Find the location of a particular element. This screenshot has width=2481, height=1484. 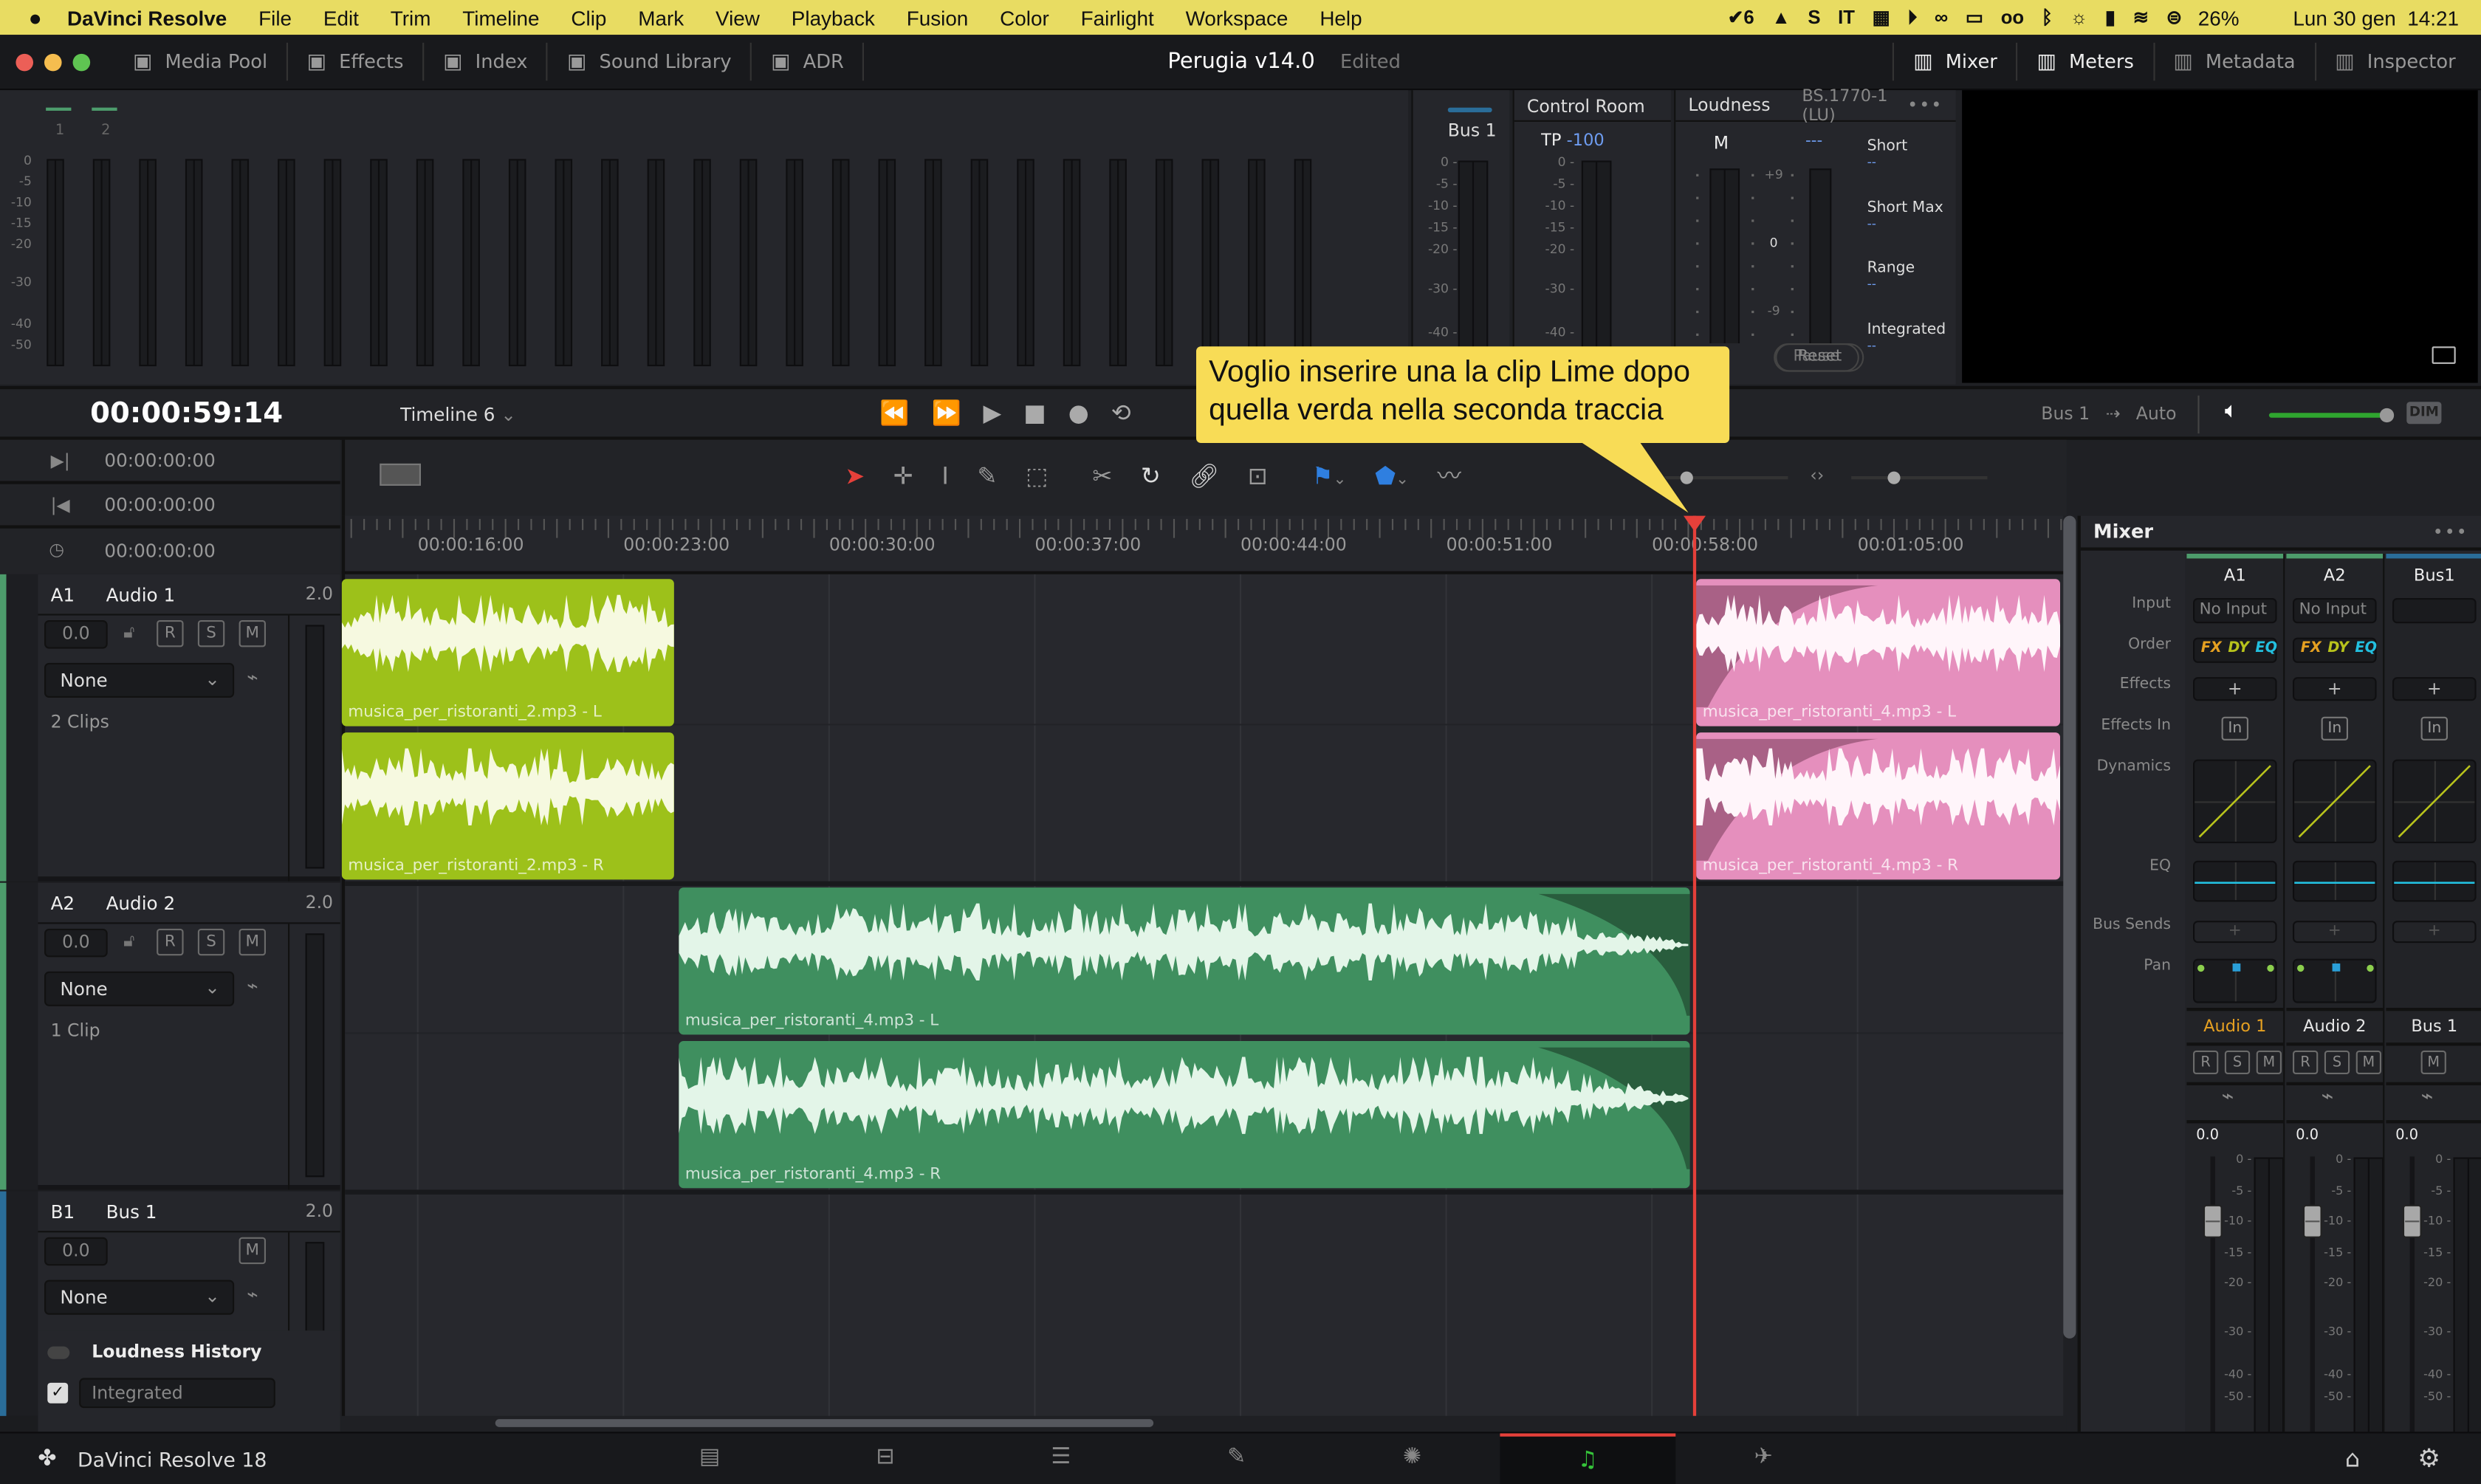

mixer-options-icon: ••• is located at coordinates (2450, 531).